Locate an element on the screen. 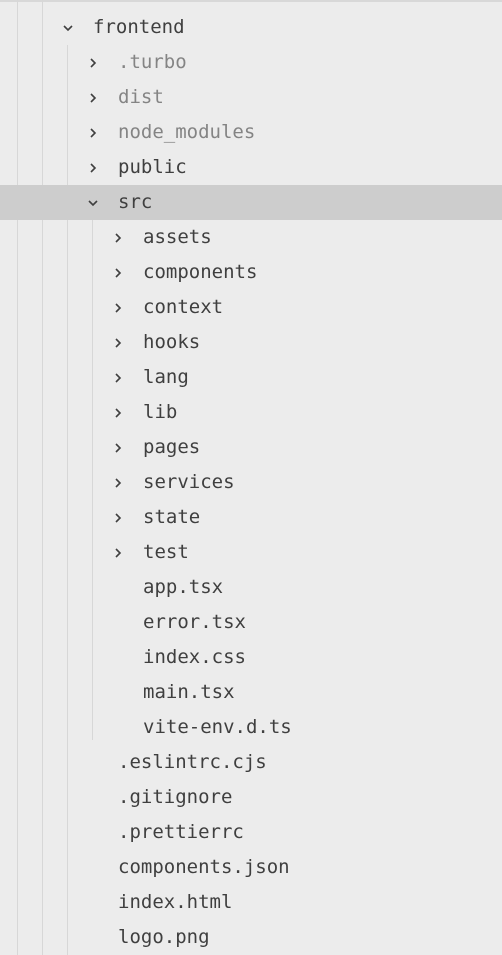 The width and height of the screenshot is (502, 955). tree-file-index-css: index.css is located at coordinates (251, 657).